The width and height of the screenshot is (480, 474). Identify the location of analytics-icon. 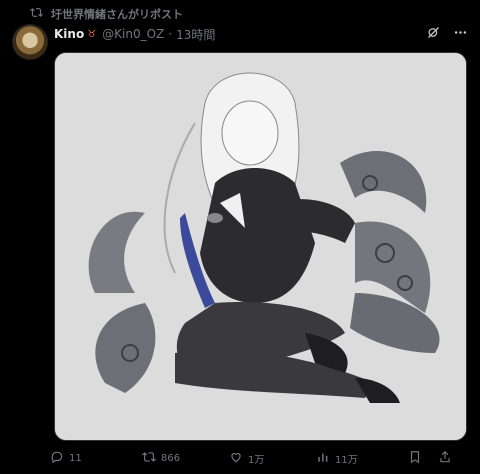
(323, 458).